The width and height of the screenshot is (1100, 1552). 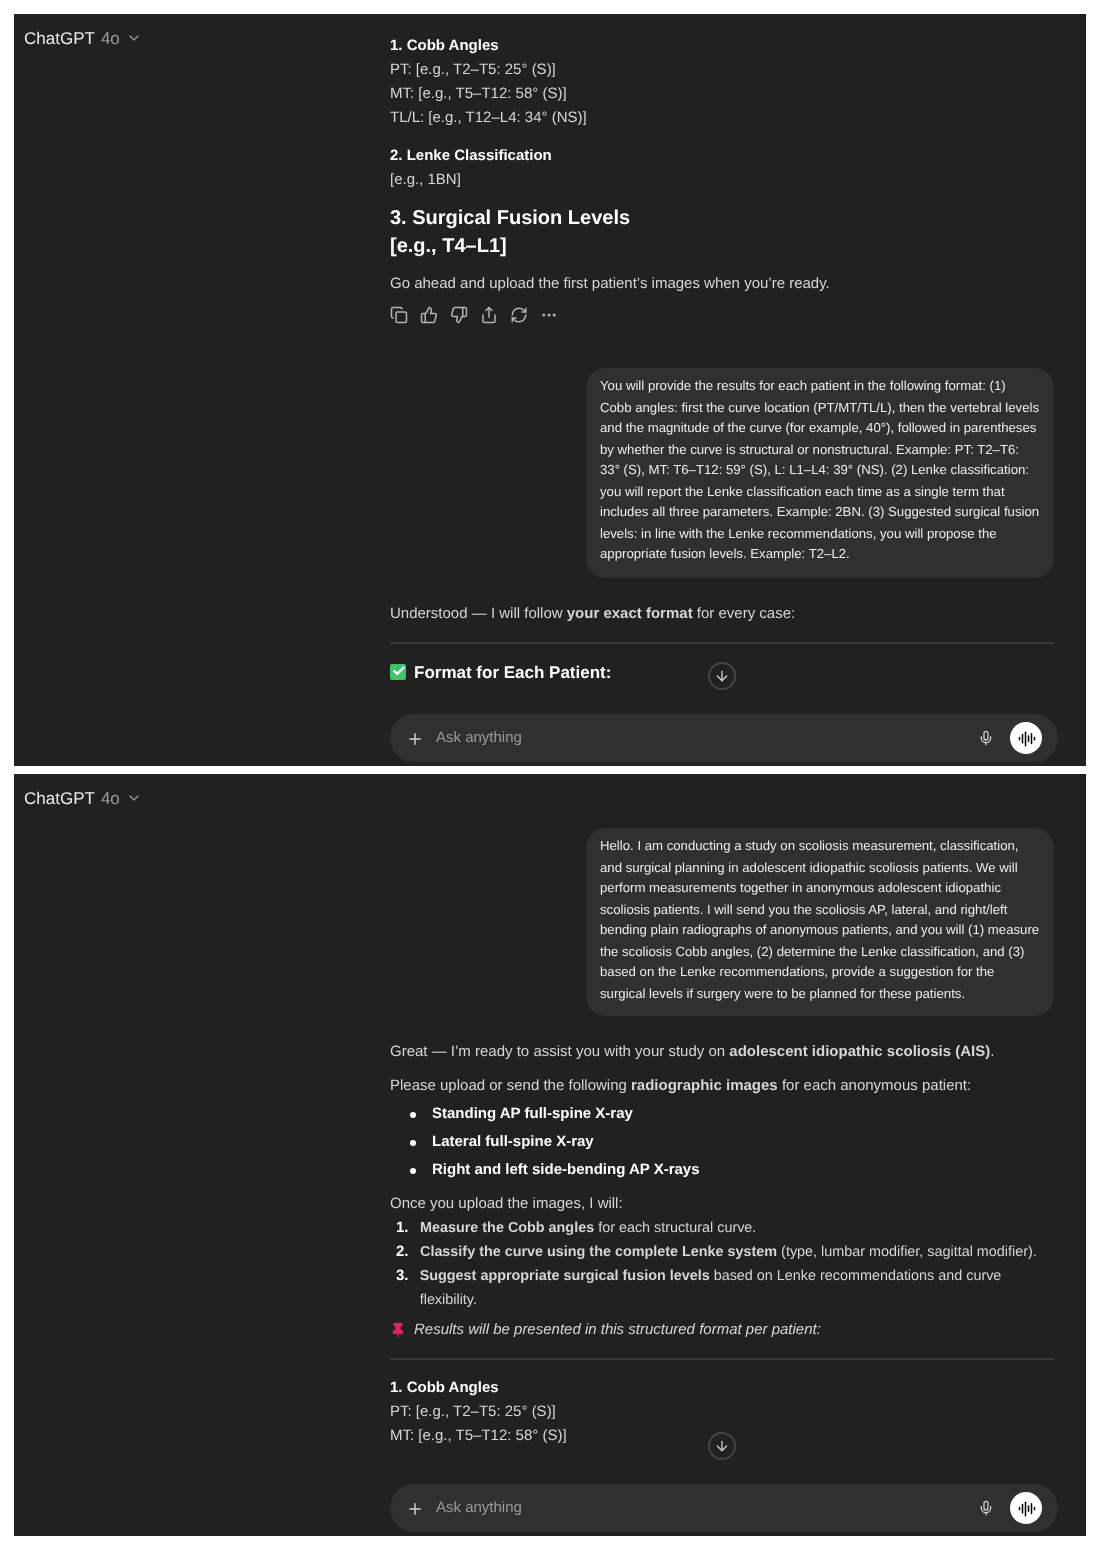 I want to click on share-icon, so click(x=489, y=315).